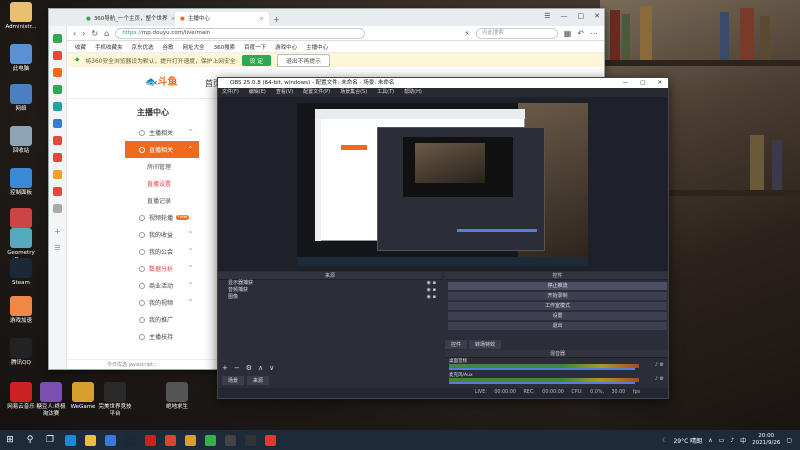 The image size is (800, 450). I want to click on controls-tab: 控件, so click(456, 344).